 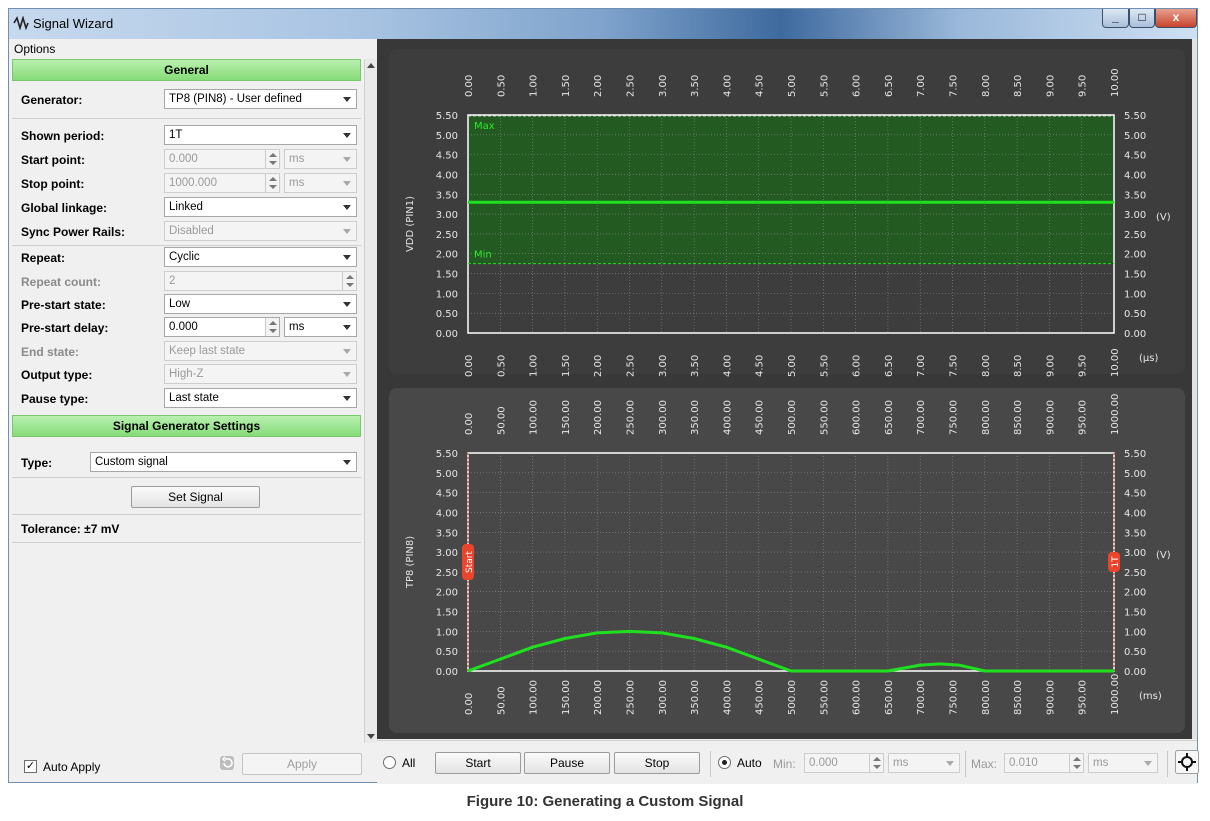 I want to click on scroll-up-icon, so click(x=371, y=65).